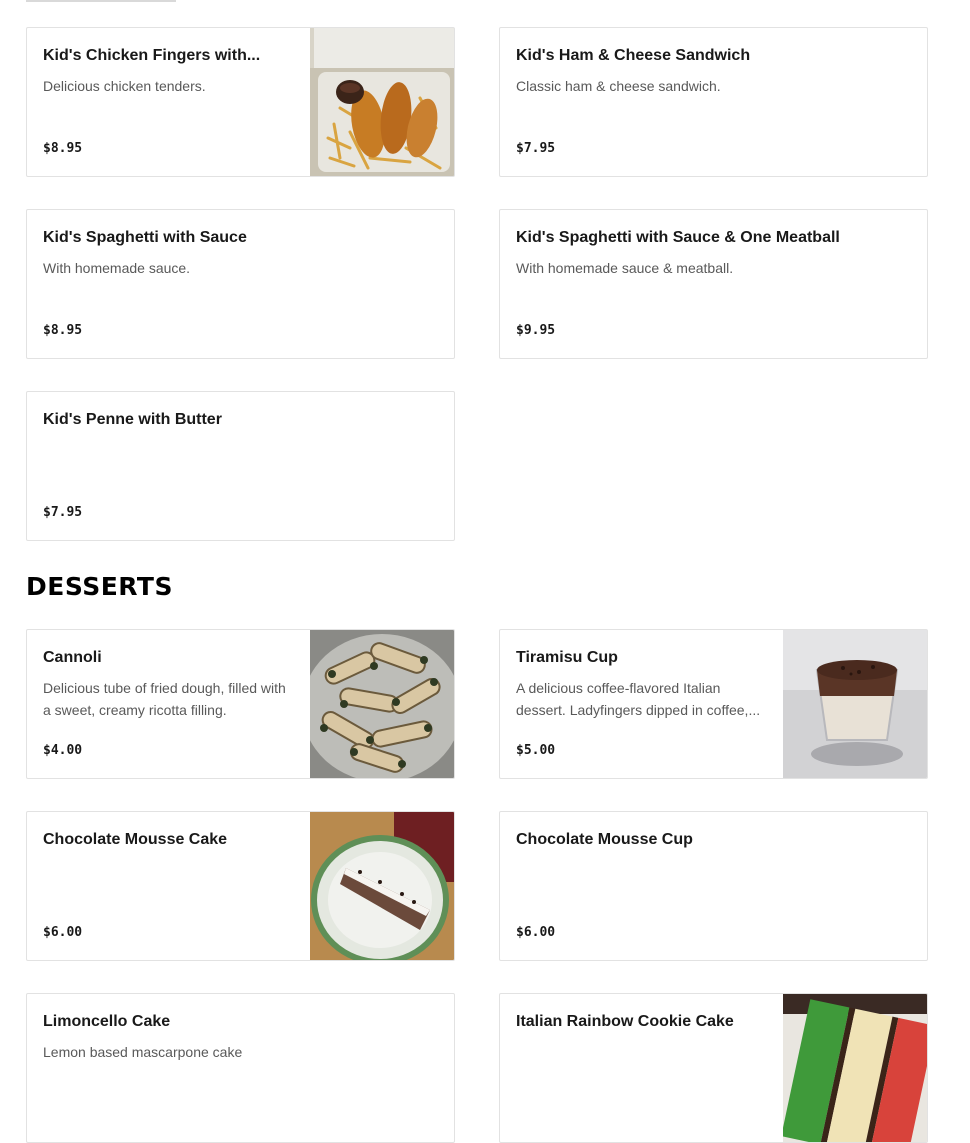 The image size is (970, 1143). What do you see at coordinates (382, 102) in the screenshot?
I see `chicken-fingers-photo` at bounding box center [382, 102].